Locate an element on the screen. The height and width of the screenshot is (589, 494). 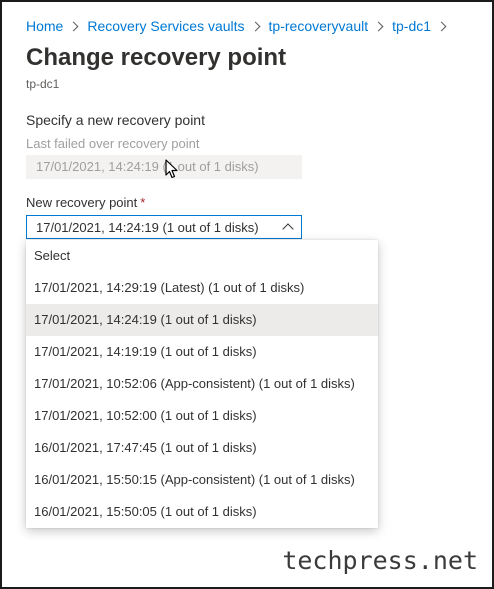
breadcrumb-vault: tp-recoveryvault is located at coordinates (319, 26).